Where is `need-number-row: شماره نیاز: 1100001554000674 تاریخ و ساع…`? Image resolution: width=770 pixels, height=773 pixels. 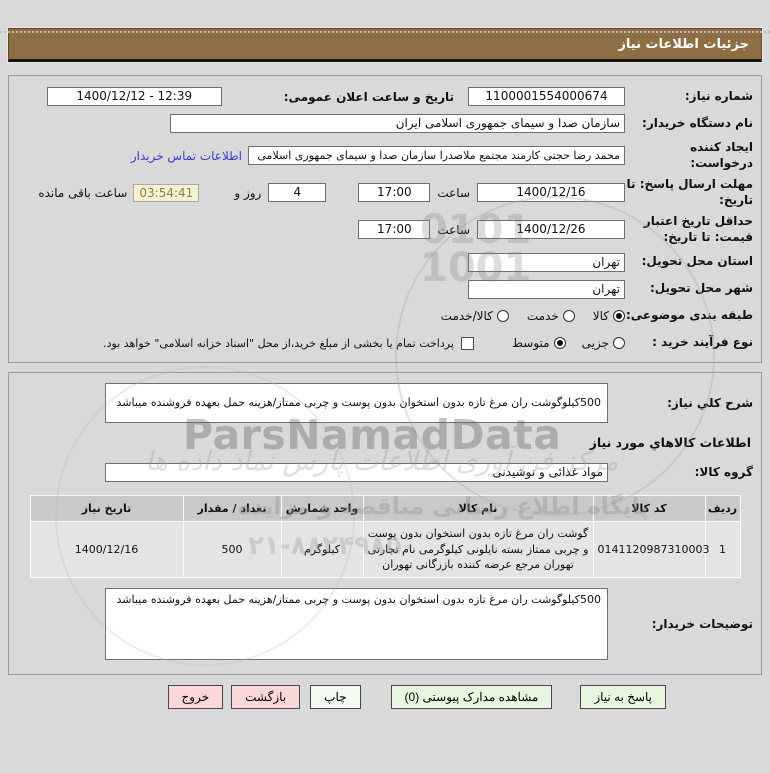 need-number-row: شماره نیاز: 1100001554000674 تاریخ و ساع… is located at coordinates (385, 96).